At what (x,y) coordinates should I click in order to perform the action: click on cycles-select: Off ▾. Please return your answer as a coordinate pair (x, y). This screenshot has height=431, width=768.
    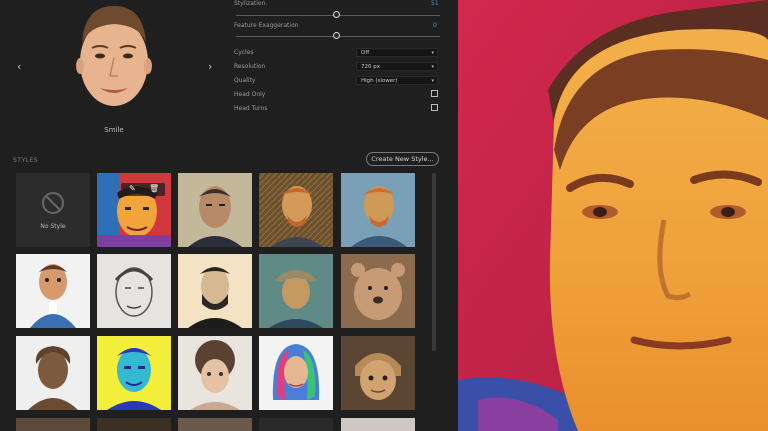
    Looking at the image, I should click on (397, 52).